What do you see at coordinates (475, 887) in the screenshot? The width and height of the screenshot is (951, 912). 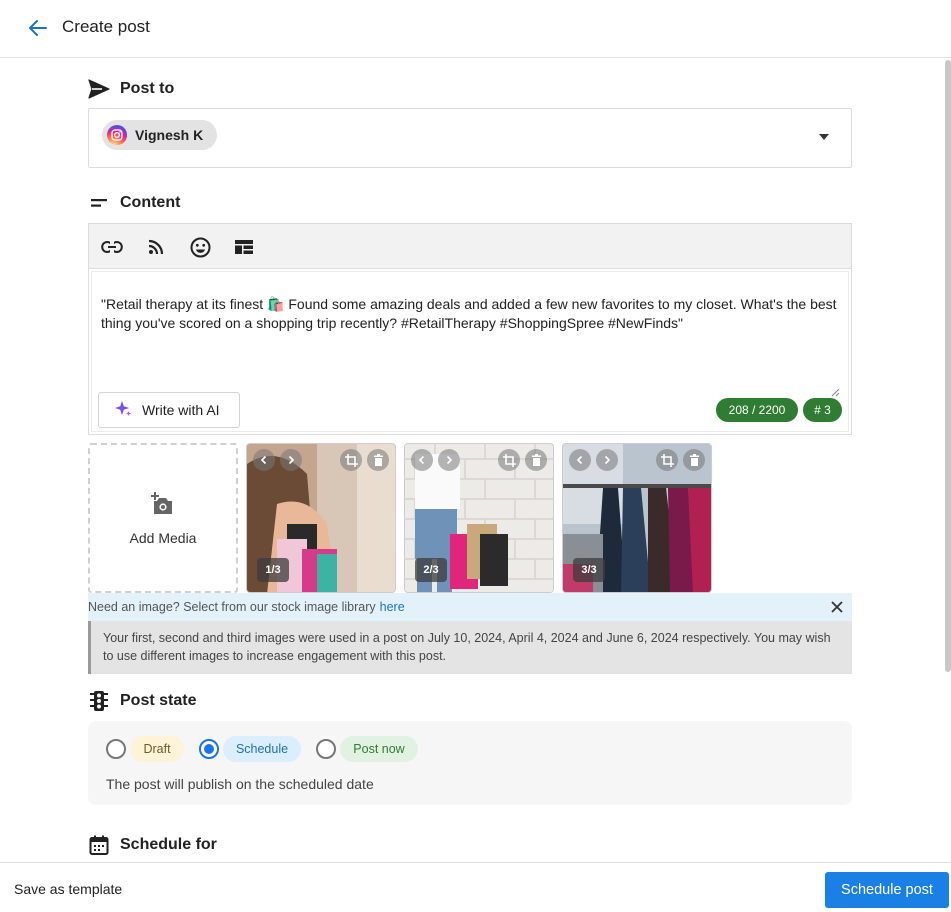 I see `footer-bar: Save as template Schedule post` at bounding box center [475, 887].